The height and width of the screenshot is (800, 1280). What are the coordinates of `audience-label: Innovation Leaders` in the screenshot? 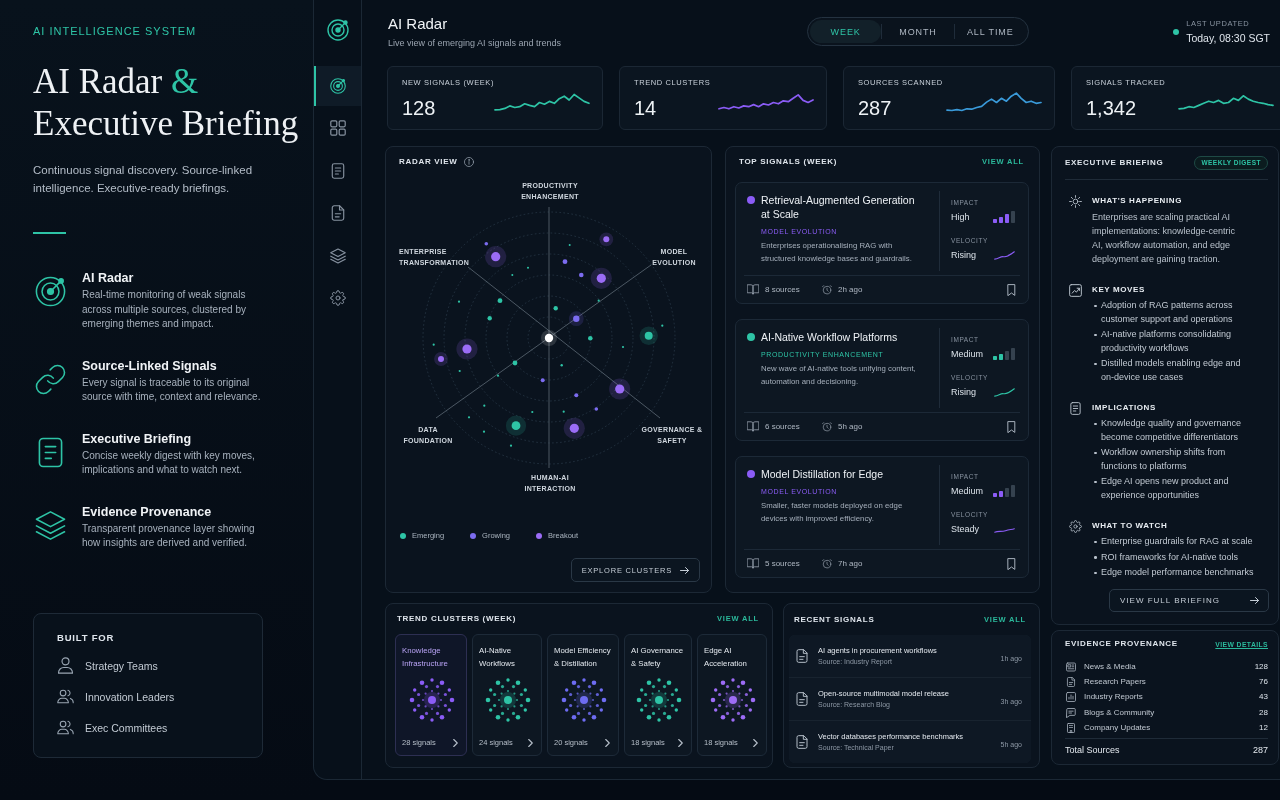 It's located at (130, 696).